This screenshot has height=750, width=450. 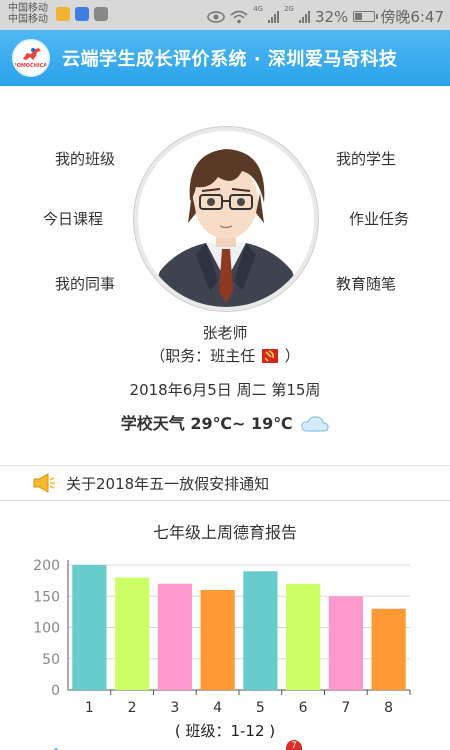 I want to click on menu-my-students: 我的学生, so click(x=366, y=158).